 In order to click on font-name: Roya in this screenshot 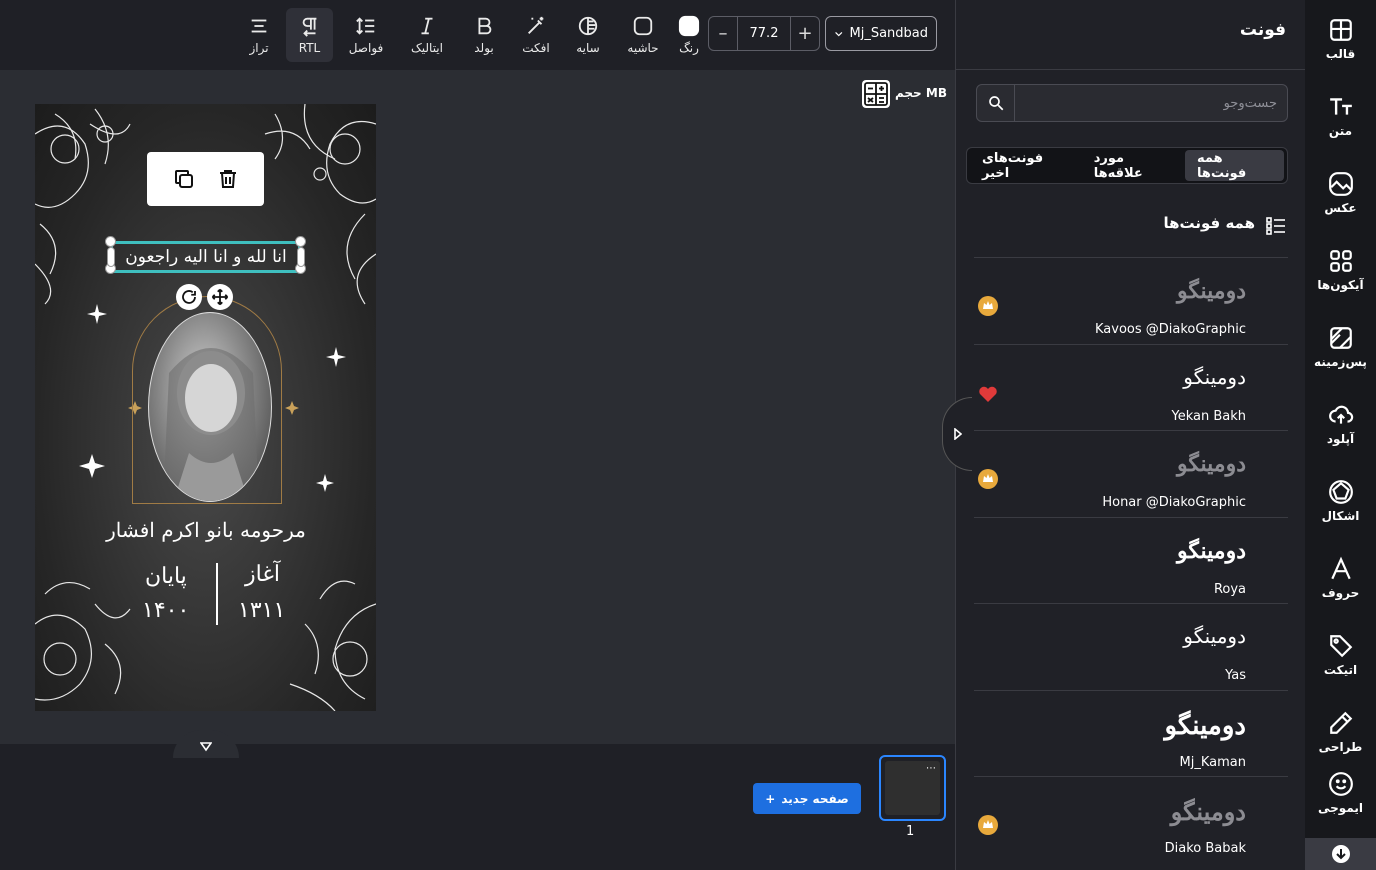, I will do `click(1229, 589)`.